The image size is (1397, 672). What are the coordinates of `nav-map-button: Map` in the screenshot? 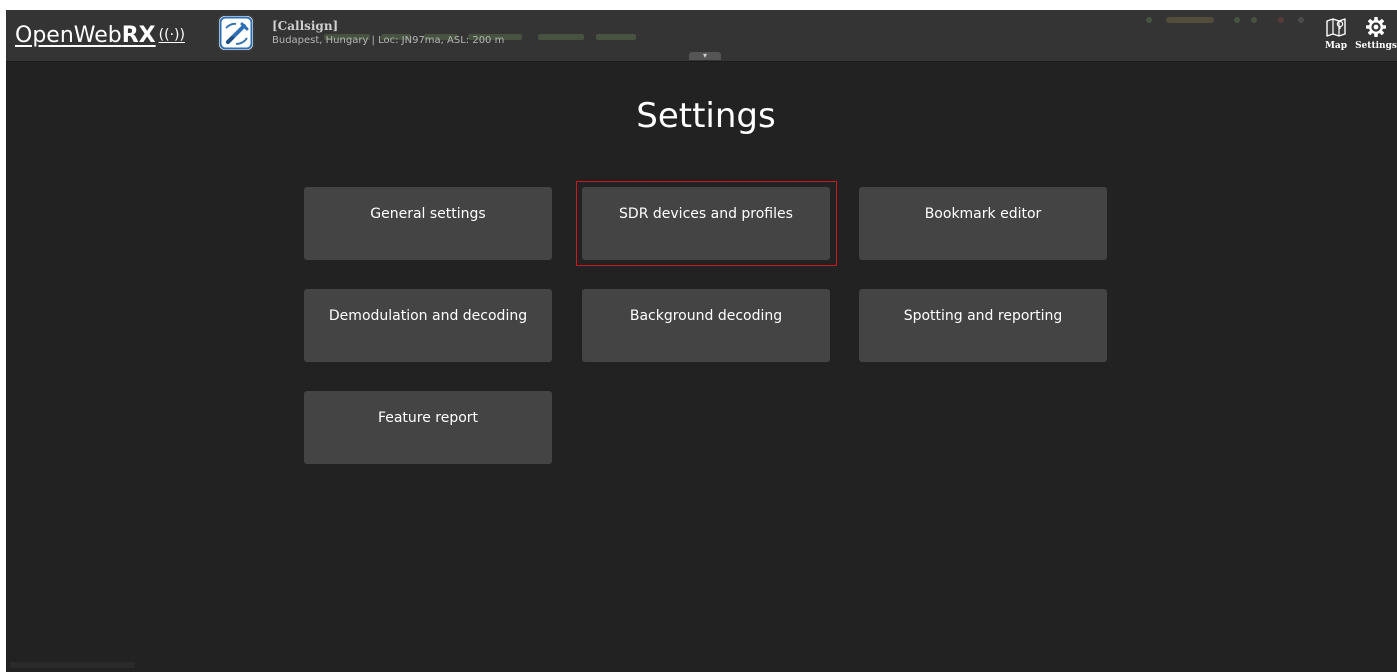 It's located at (1336, 37).